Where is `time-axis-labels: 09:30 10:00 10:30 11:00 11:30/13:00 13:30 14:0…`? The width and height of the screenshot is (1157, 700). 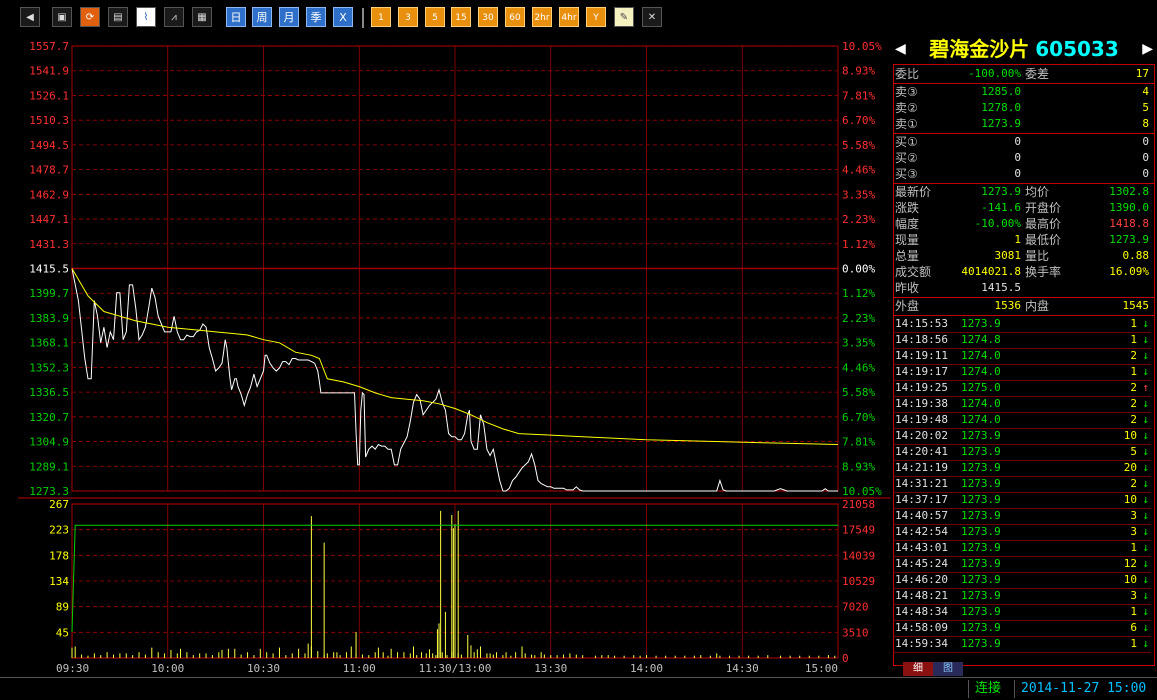
time-axis-labels: 09:30 10:00 10:30 11:00 11:30/13:00 13:30 14:0… is located at coordinates (447, 668).